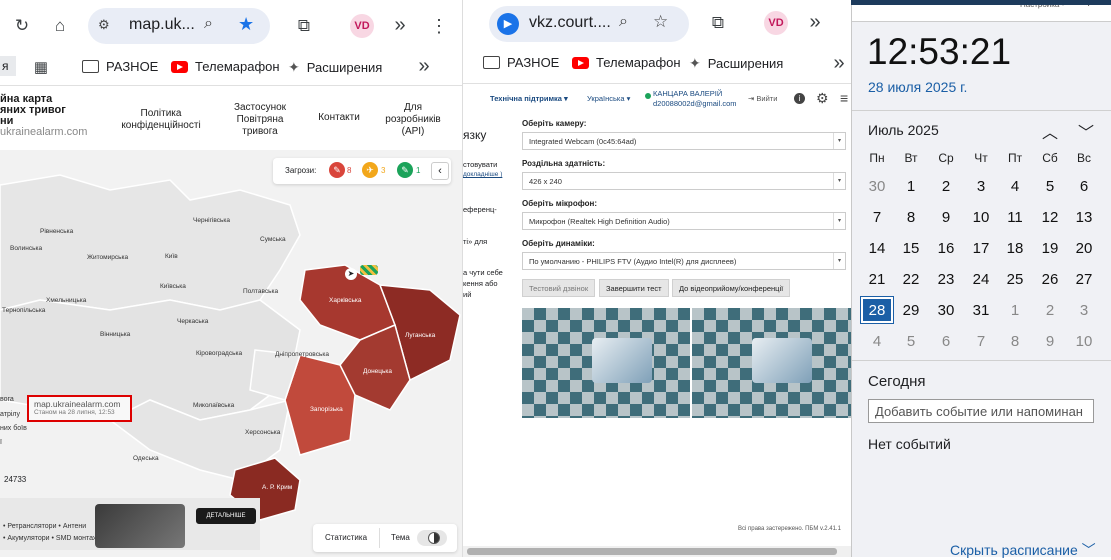 This screenshot has height=560, width=1111. Describe the element at coordinates (608, 98) in the screenshot. I see `language-select: Українська ▾` at that location.